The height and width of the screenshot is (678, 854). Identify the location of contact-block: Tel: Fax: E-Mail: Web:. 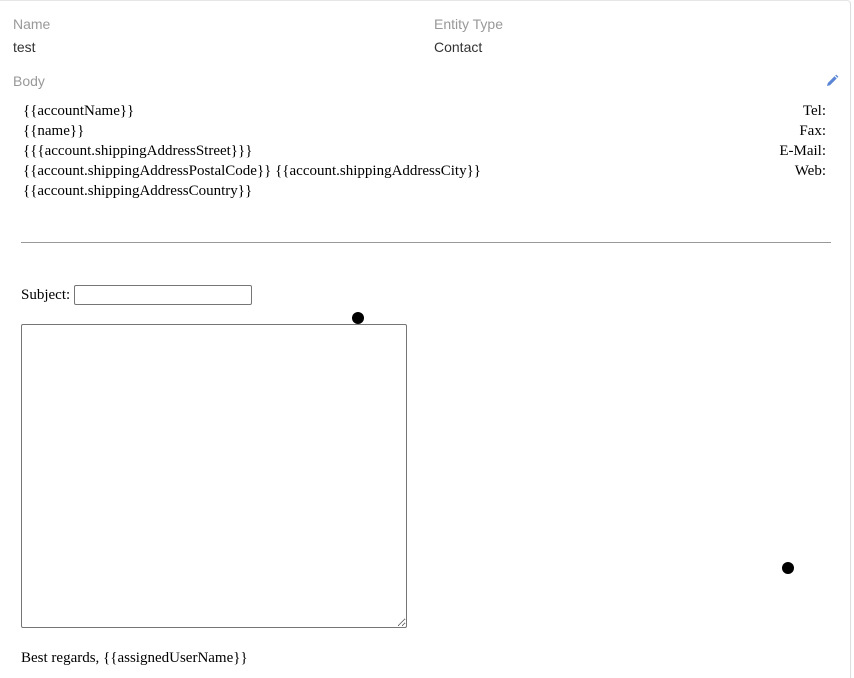
(802, 141).